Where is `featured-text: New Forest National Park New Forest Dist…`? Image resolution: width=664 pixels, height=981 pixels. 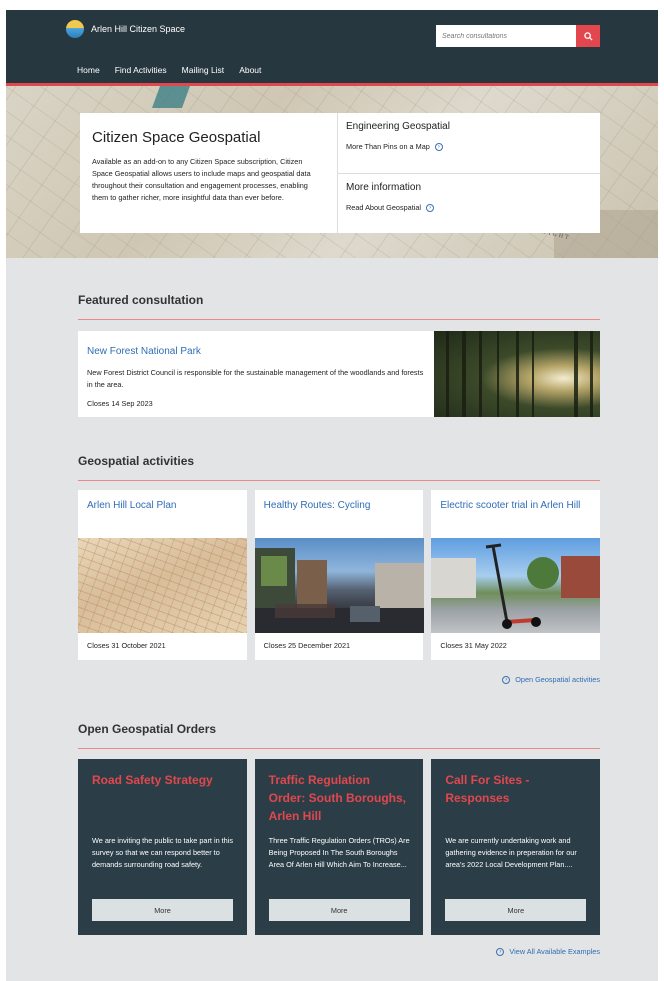
featured-text: New Forest National Park New Forest Dist… is located at coordinates (256, 374).